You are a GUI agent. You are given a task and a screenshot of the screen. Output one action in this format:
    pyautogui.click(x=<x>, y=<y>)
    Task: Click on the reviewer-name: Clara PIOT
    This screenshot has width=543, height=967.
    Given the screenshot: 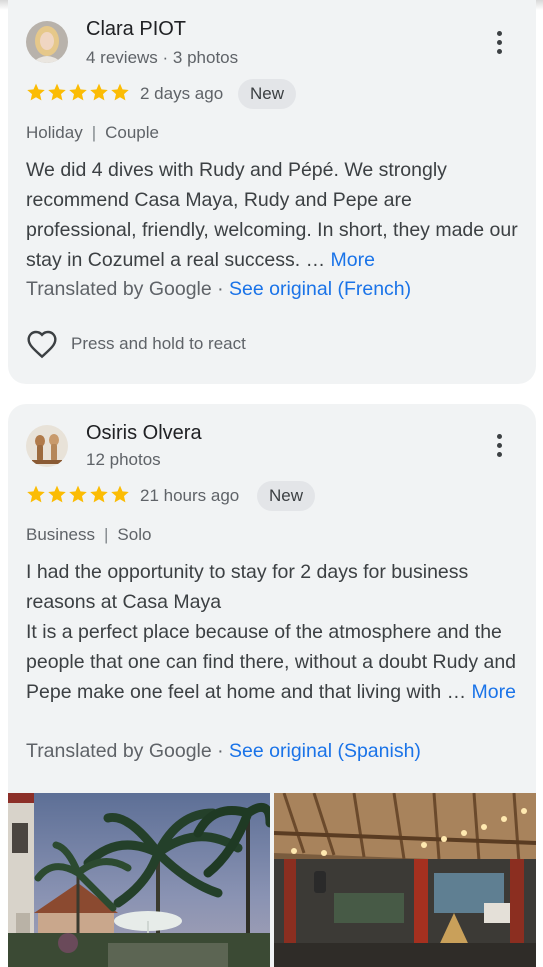 What is the action you would take?
    pyautogui.click(x=136, y=29)
    